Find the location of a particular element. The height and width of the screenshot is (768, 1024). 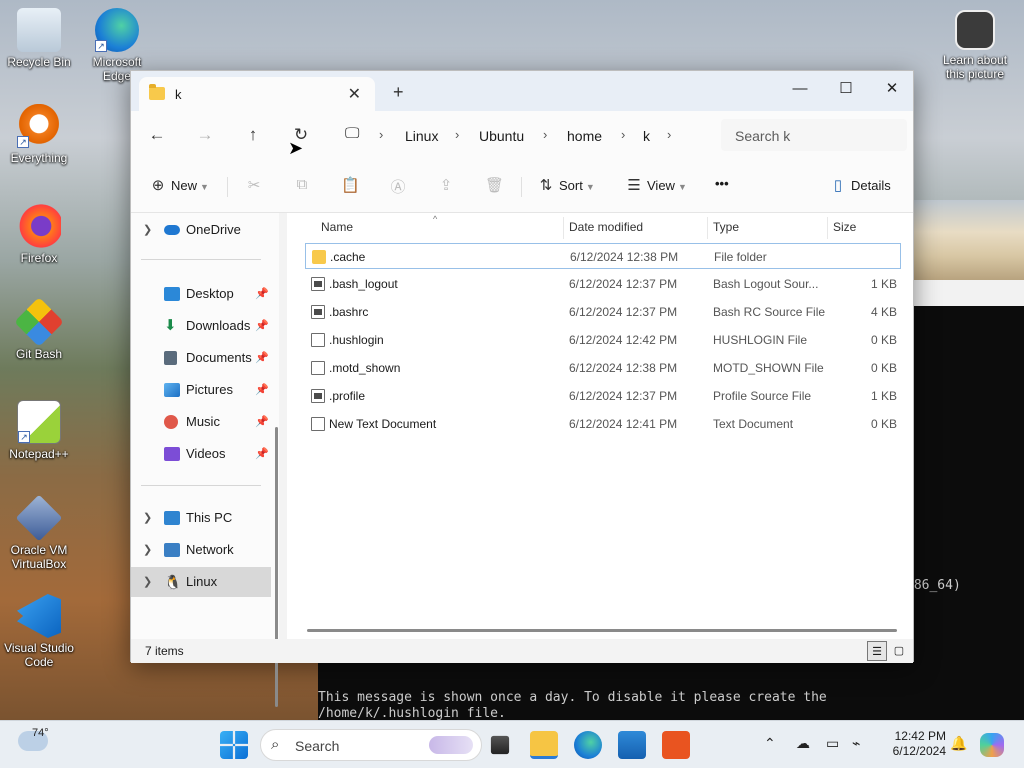

share-button: ⇪ is located at coordinates (448, 185).